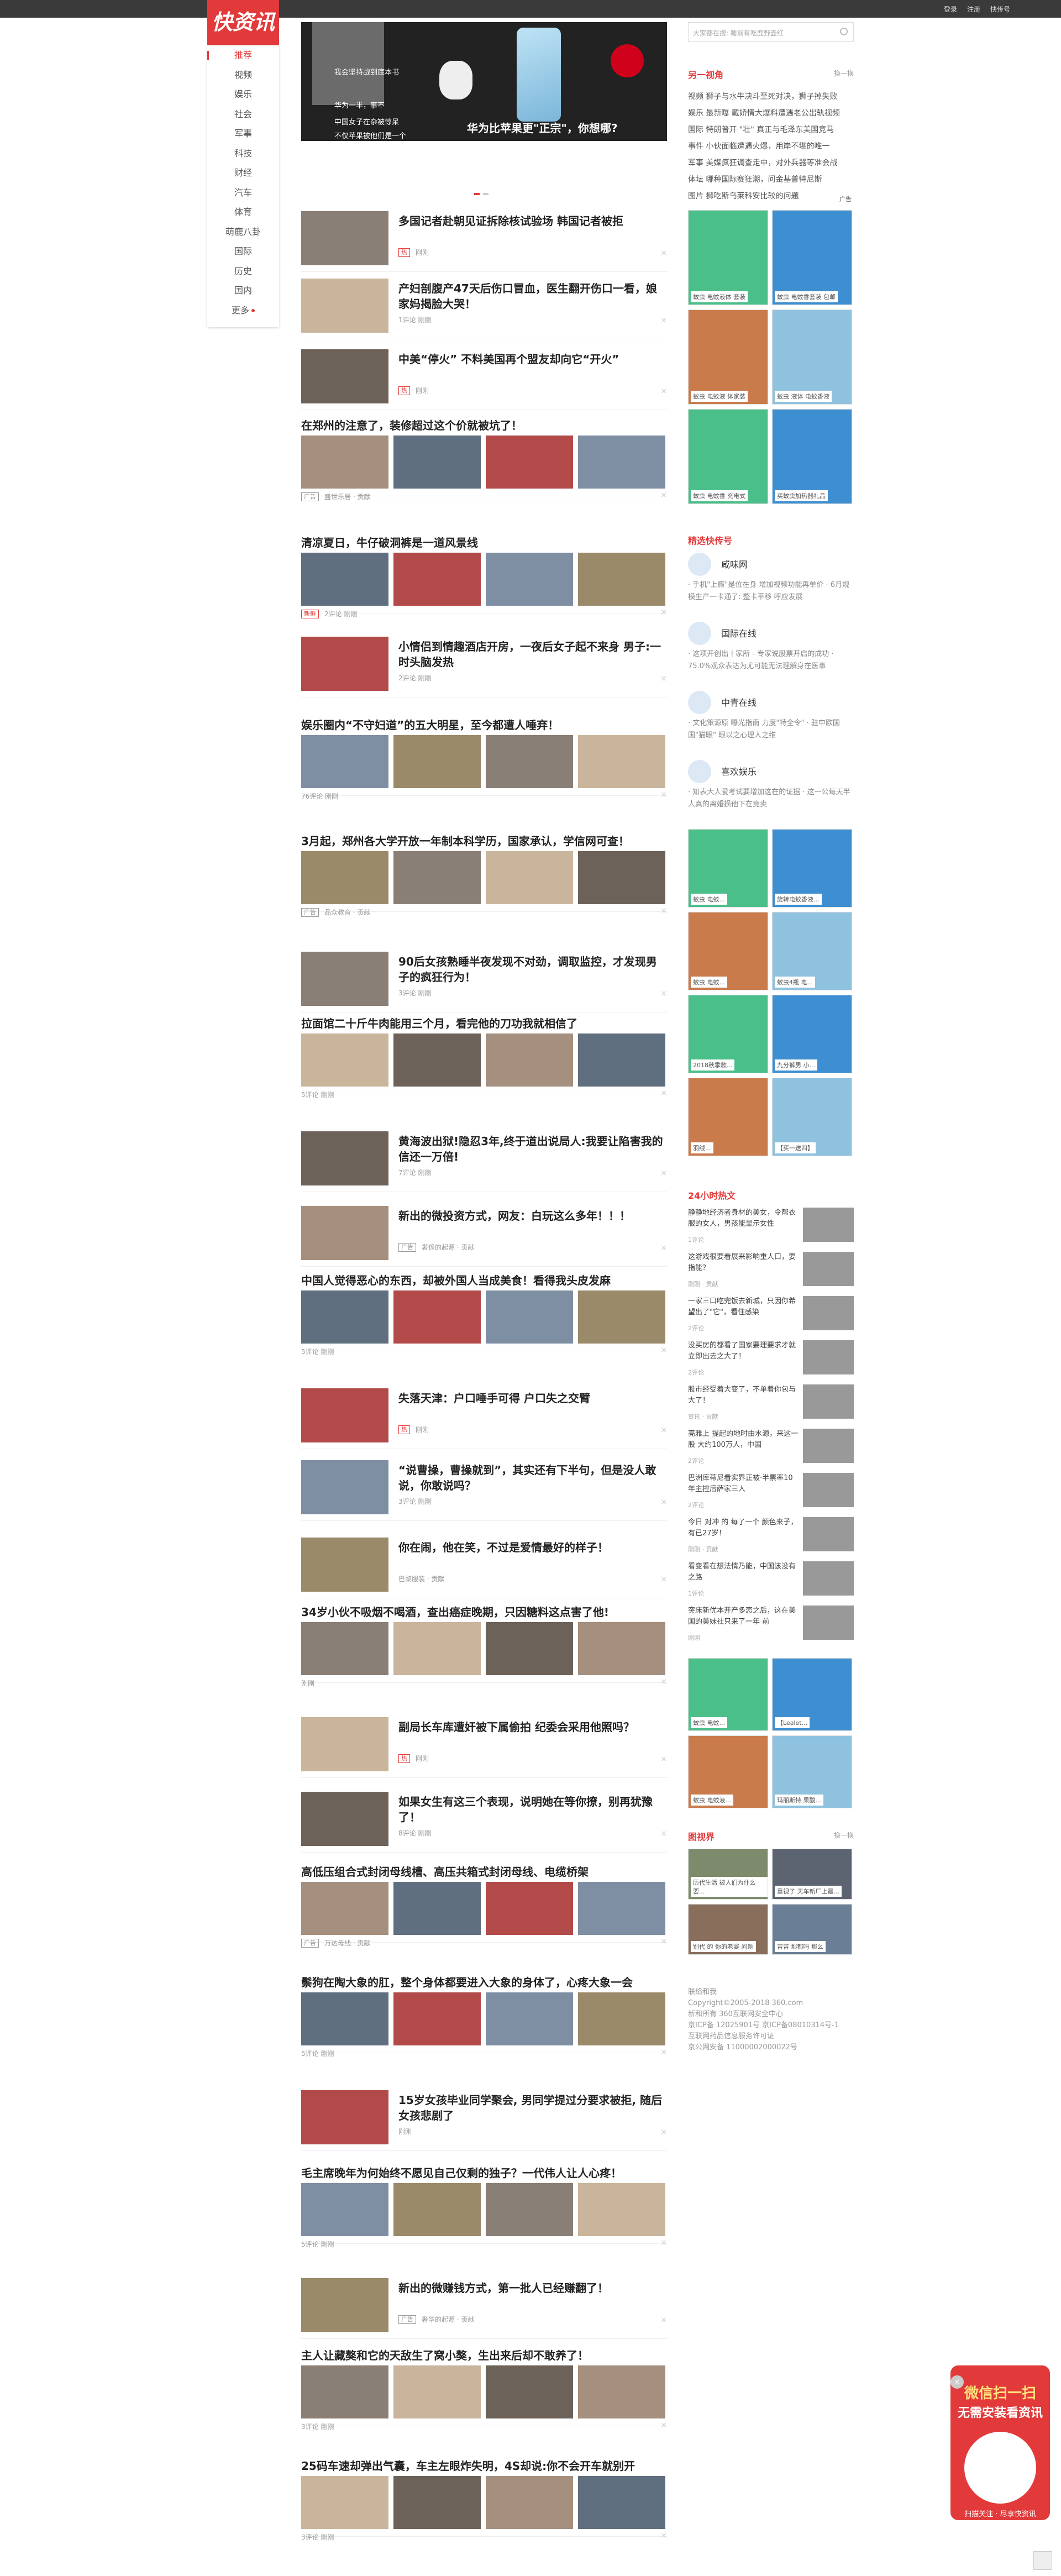  What do you see at coordinates (484, 574) in the screenshot?
I see `news-item: 清凉夏日，牛仔破洞裤是一道风景线 新鲜 2评论 刚刚 ×` at bounding box center [484, 574].